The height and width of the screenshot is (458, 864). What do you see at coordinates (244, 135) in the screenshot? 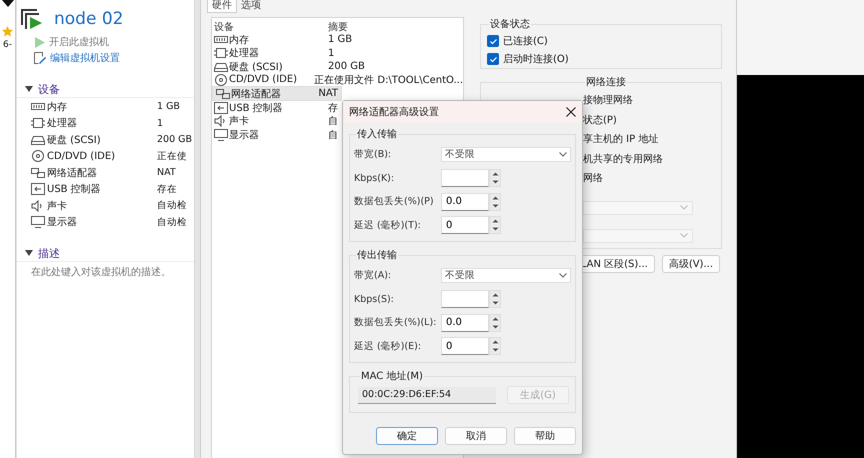
I see `table-cell-text: 显示器` at bounding box center [244, 135].